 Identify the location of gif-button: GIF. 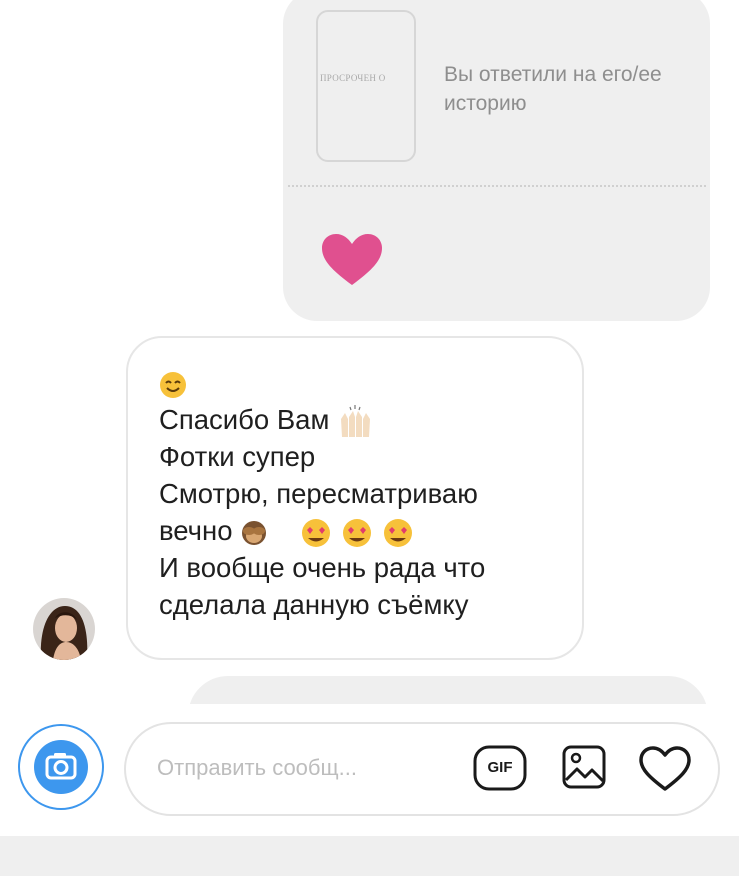
(500, 768).